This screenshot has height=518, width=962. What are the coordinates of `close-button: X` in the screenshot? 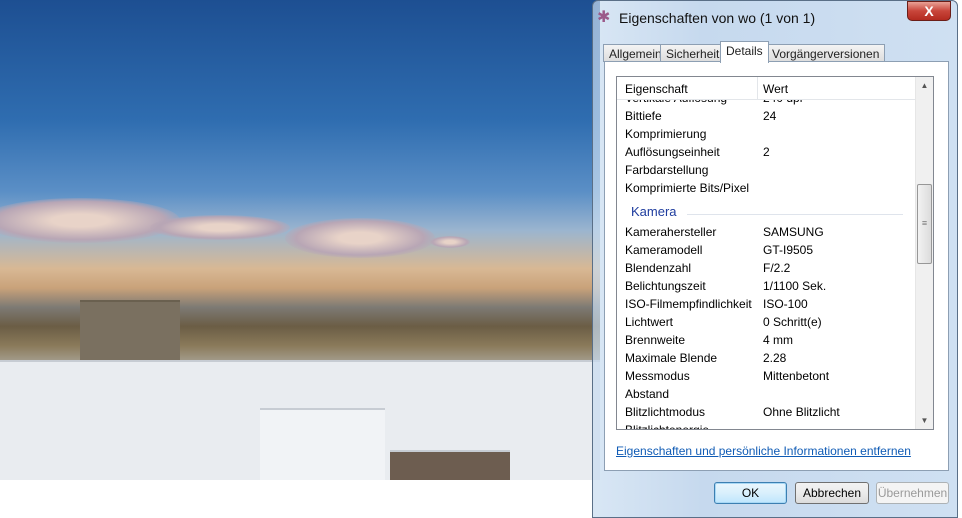 It's located at (929, 11).